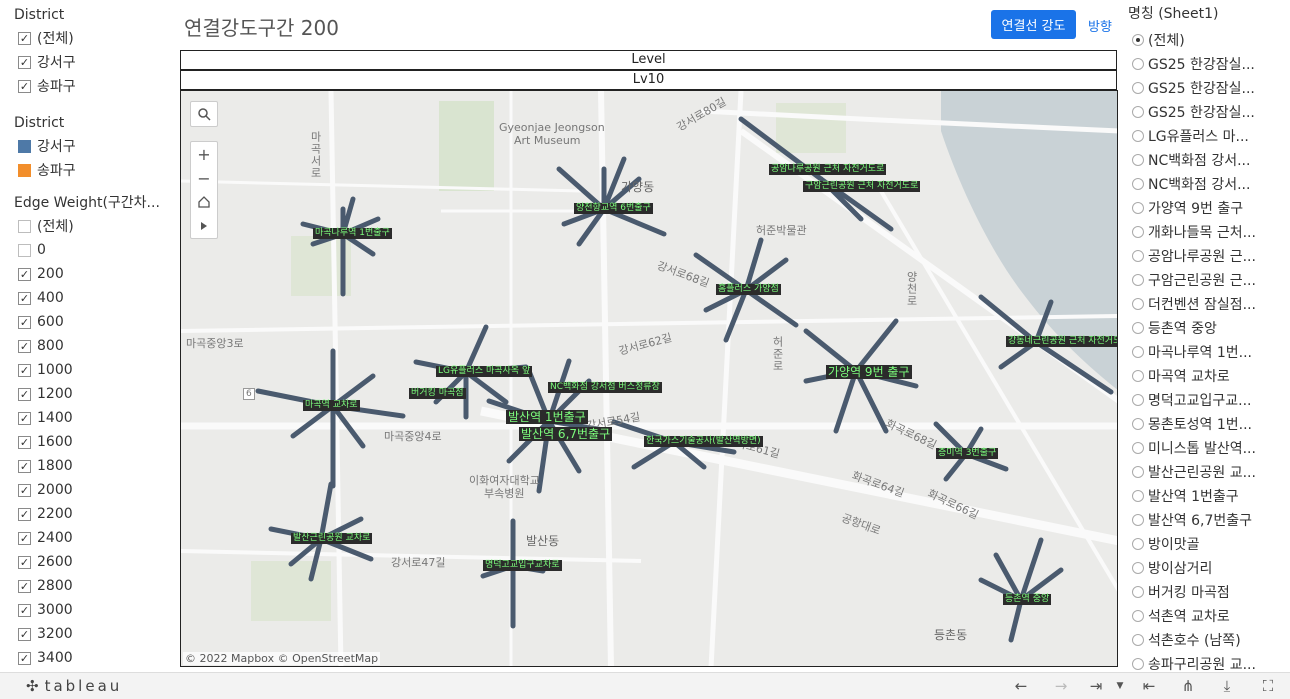 The height and width of the screenshot is (699, 1290). Describe the element at coordinates (566, 434) in the screenshot. I see `node-label: 발산역 6,7번출구` at that location.